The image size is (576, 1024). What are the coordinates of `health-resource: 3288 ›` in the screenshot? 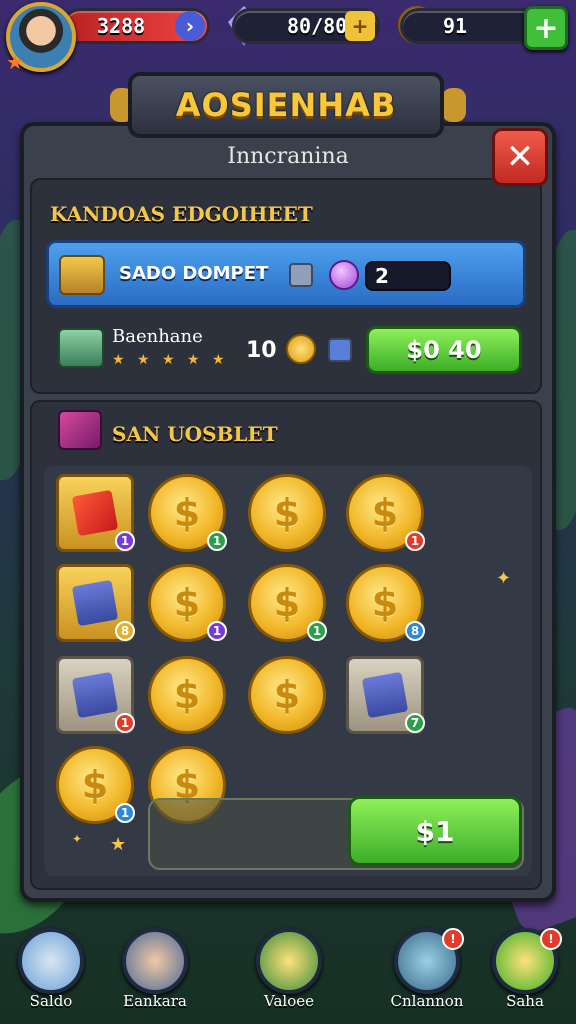 It's located at (136, 26).